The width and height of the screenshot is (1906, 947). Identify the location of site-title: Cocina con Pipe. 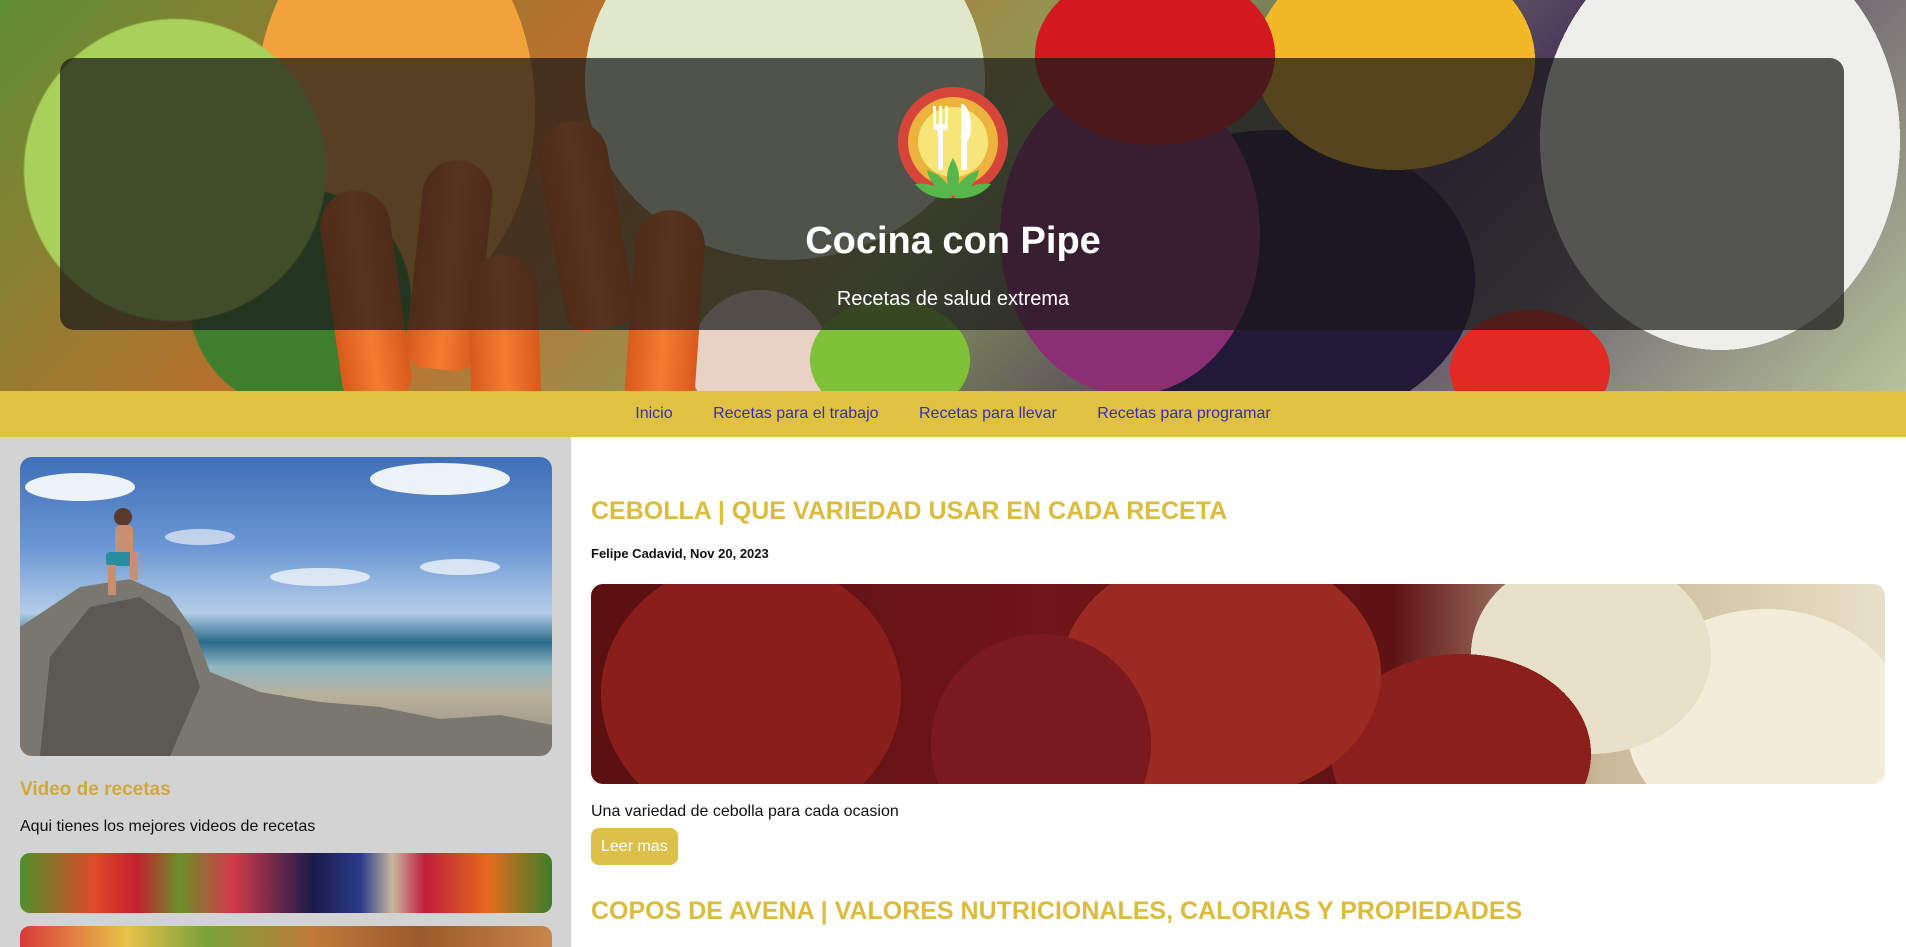
(953, 241).